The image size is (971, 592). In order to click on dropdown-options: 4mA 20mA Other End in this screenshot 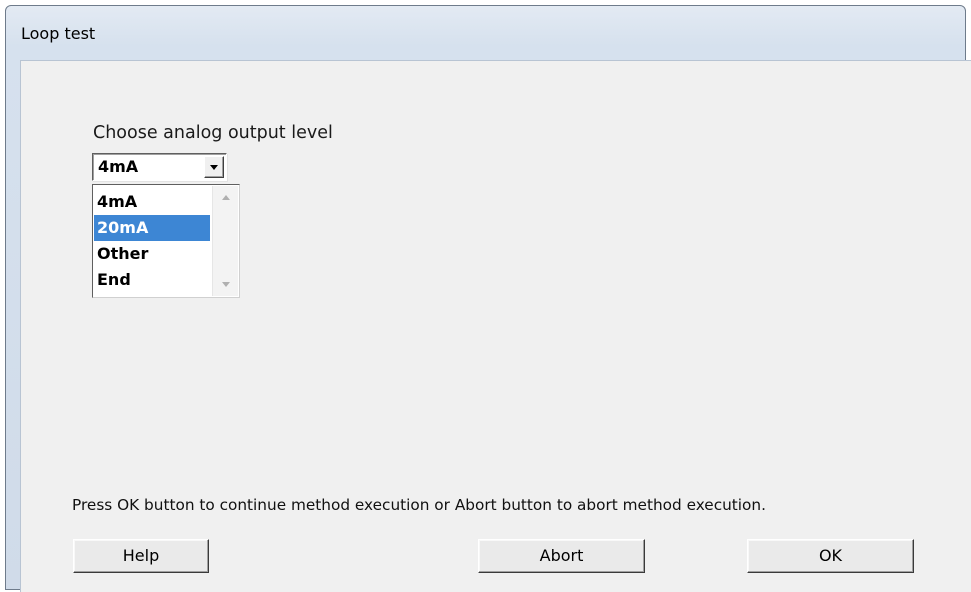, I will do `click(152, 241)`.